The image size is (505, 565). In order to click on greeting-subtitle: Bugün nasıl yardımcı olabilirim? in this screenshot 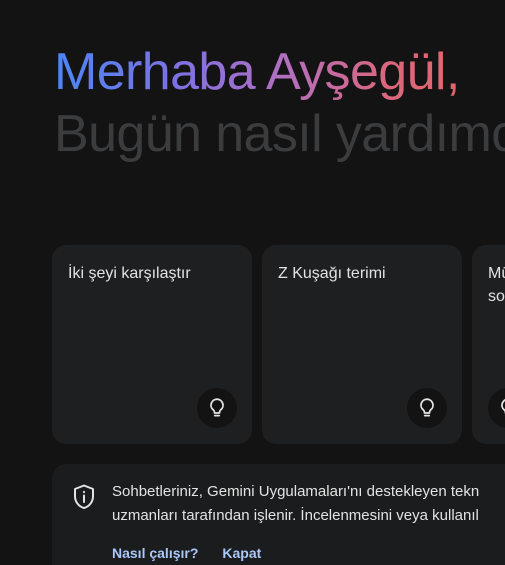, I will do `click(279, 134)`.